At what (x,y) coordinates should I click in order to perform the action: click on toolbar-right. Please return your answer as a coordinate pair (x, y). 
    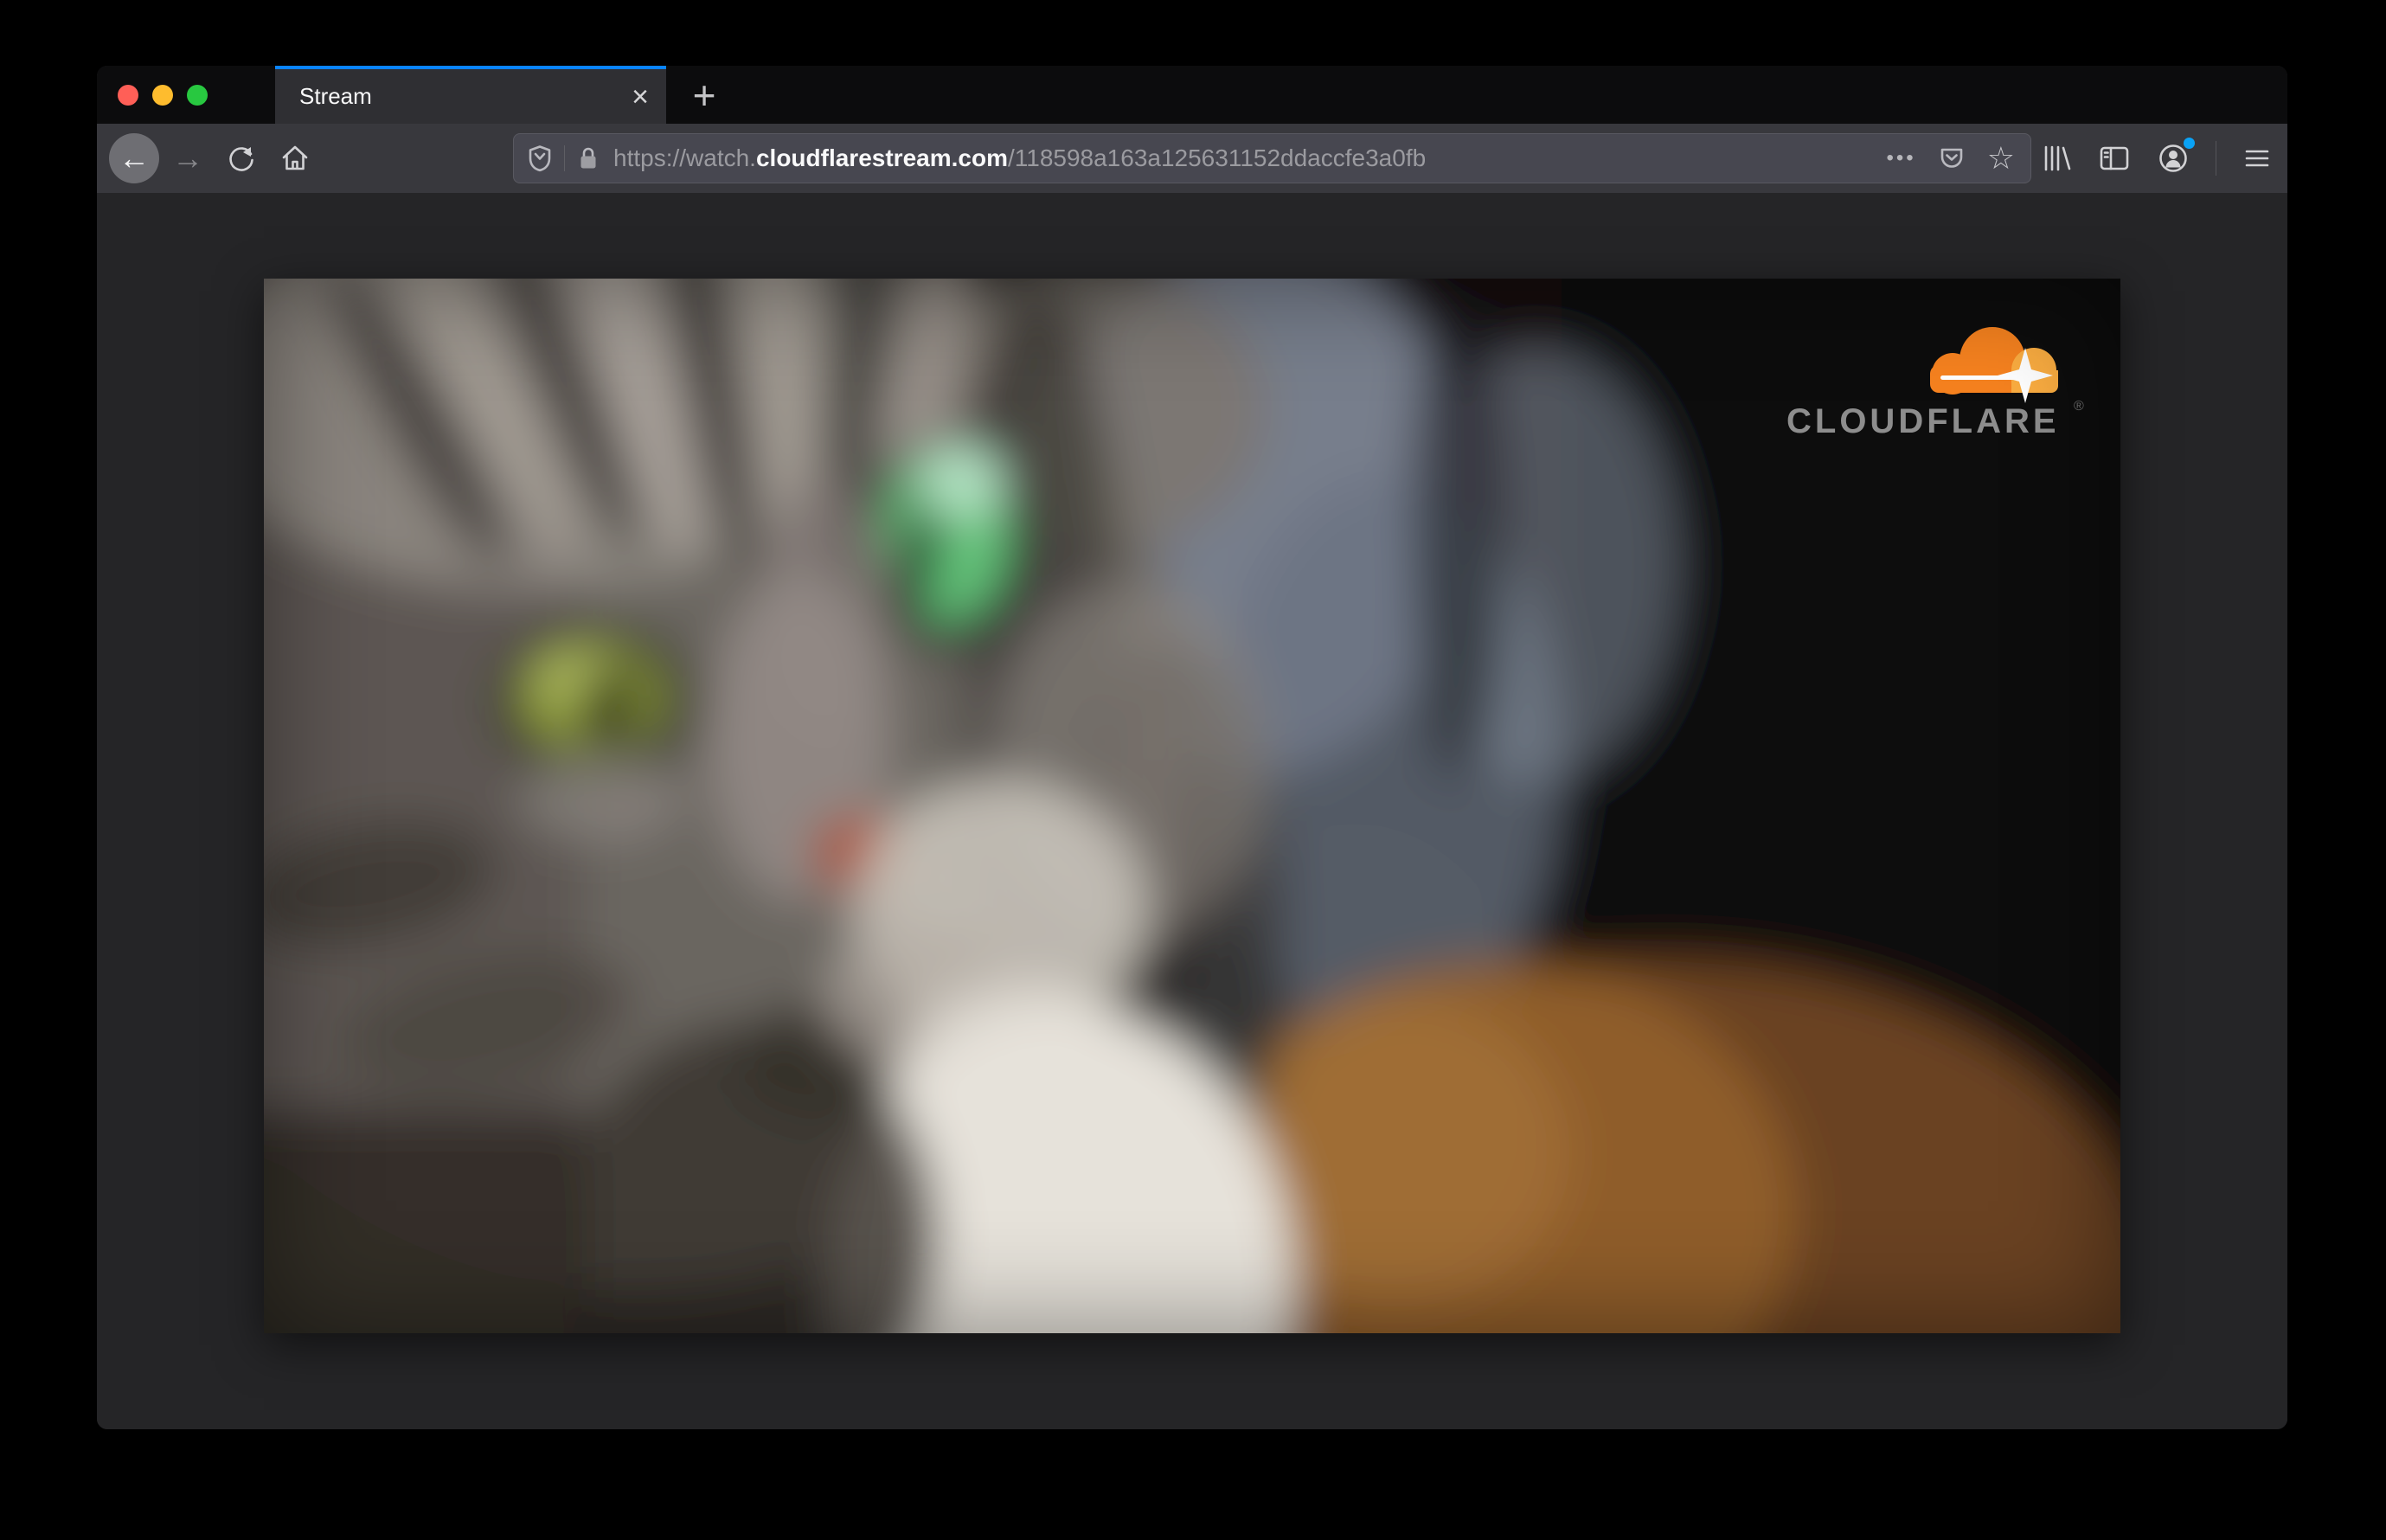
    Looking at the image, I should click on (2156, 158).